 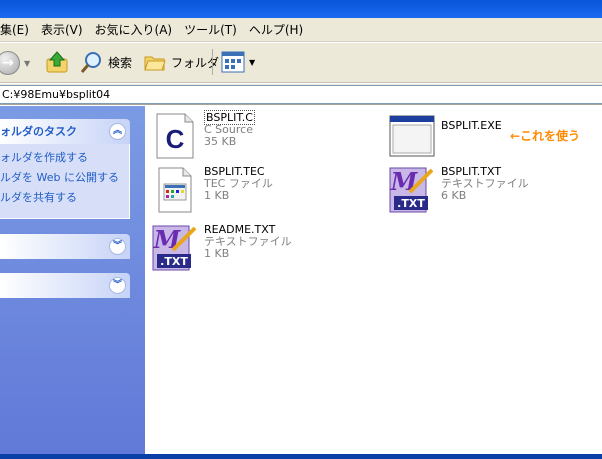 What do you see at coordinates (412, 136) in the screenshot?
I see `application-window-icon` at bounding box center [412, 136].